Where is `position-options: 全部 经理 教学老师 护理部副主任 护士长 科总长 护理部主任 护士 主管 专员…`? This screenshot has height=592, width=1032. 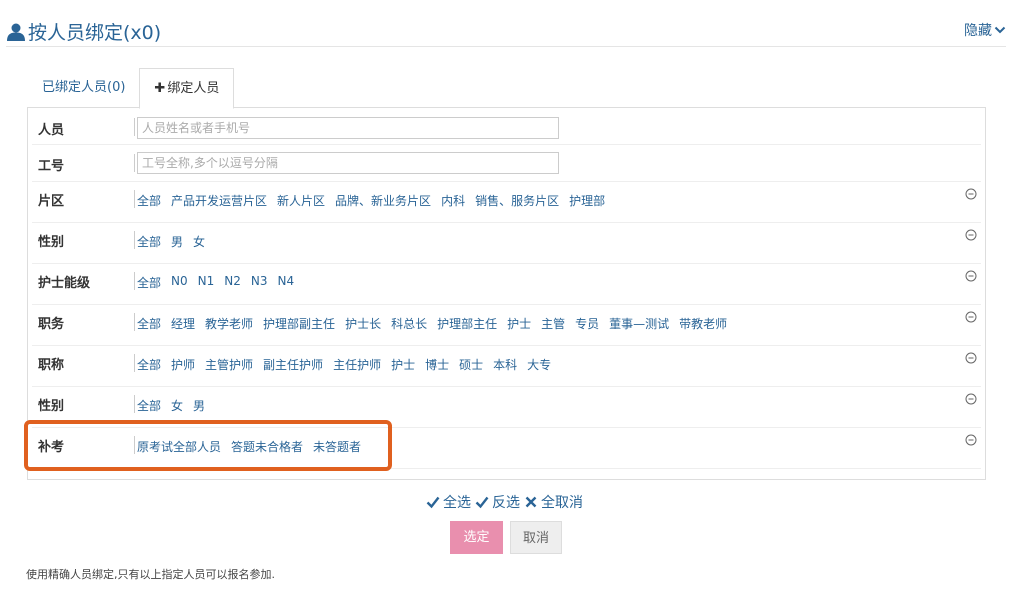 position-options: 全部 经理 教学老师 护理部副主任 护士长 科总长 护理部主任 护士 主管 专员… is located at coordinates (437, 323).